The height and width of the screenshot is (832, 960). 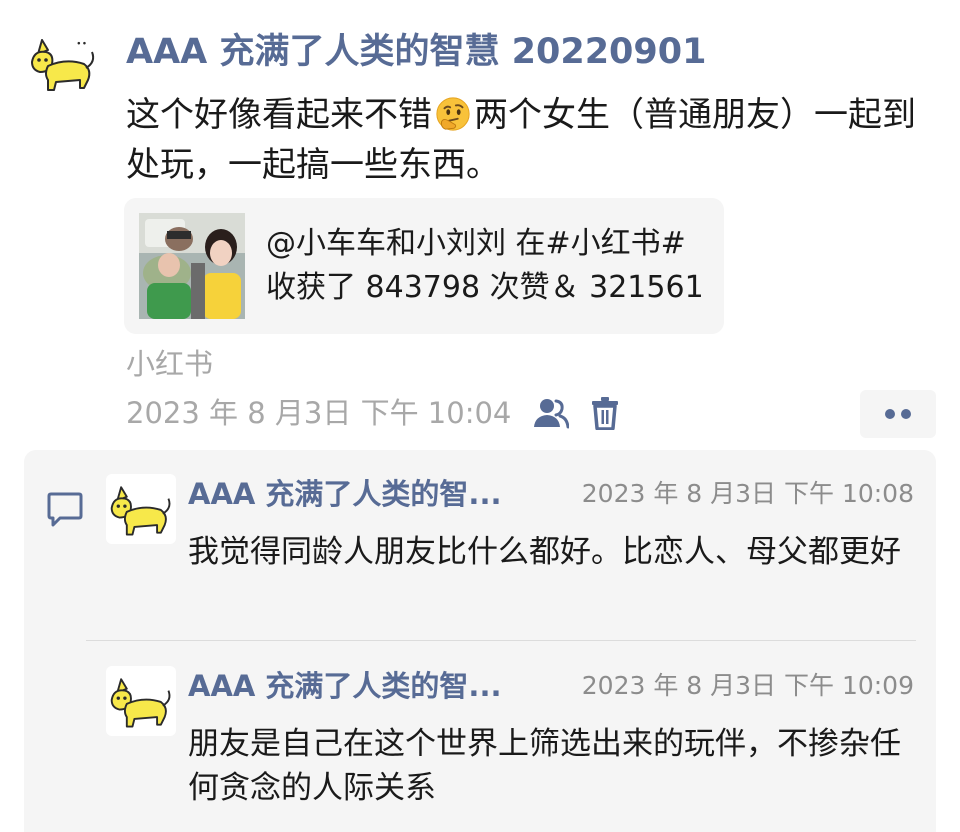 I want to click on more-dot, so click(x=906, y=414).